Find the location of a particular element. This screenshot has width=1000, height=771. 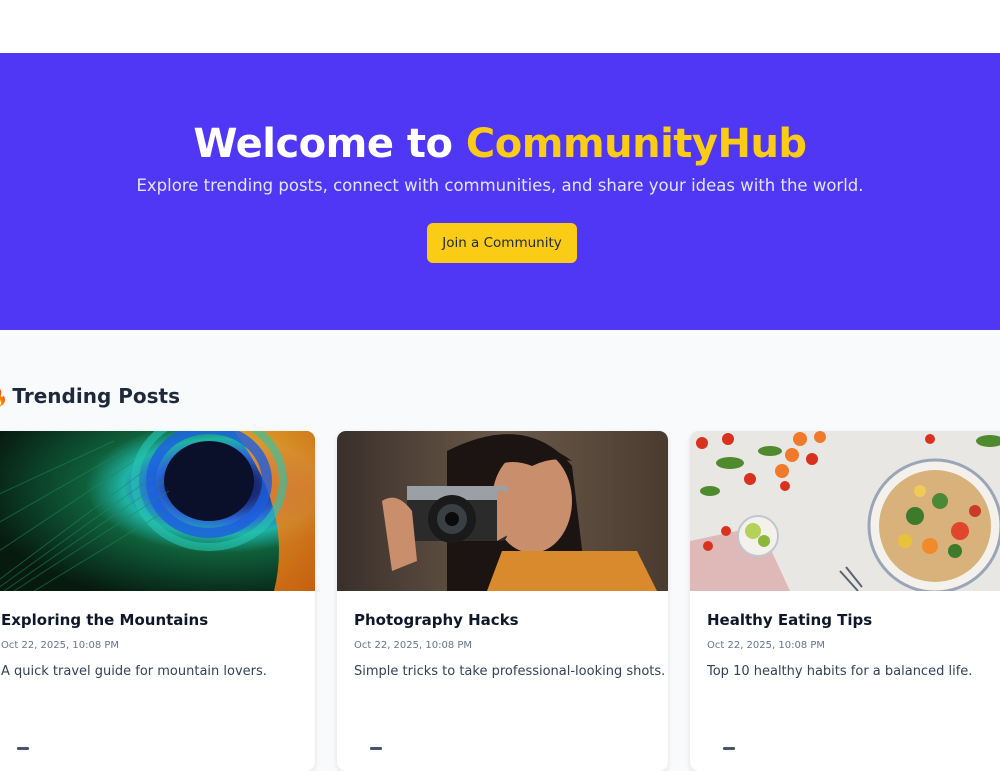

join-community-button: Join a Community is located at coordinates (502, 243).